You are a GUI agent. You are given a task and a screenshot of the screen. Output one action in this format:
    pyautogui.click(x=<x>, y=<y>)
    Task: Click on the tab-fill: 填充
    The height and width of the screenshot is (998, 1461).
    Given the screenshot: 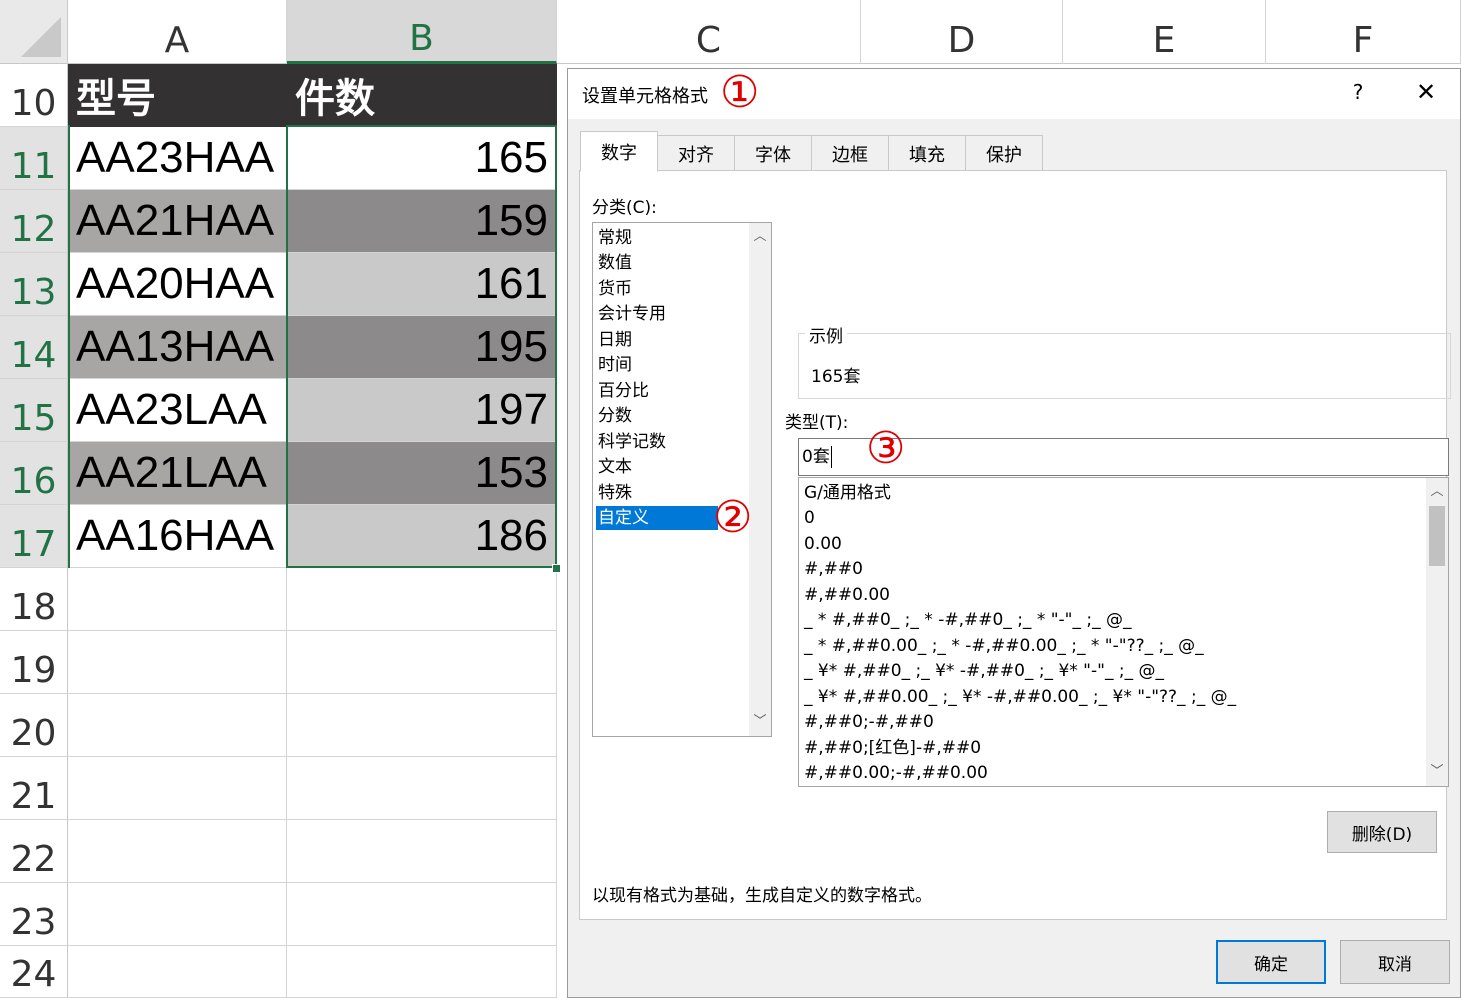 What is the action you would take?
    pyautogui.click(x=927, y=153)
    